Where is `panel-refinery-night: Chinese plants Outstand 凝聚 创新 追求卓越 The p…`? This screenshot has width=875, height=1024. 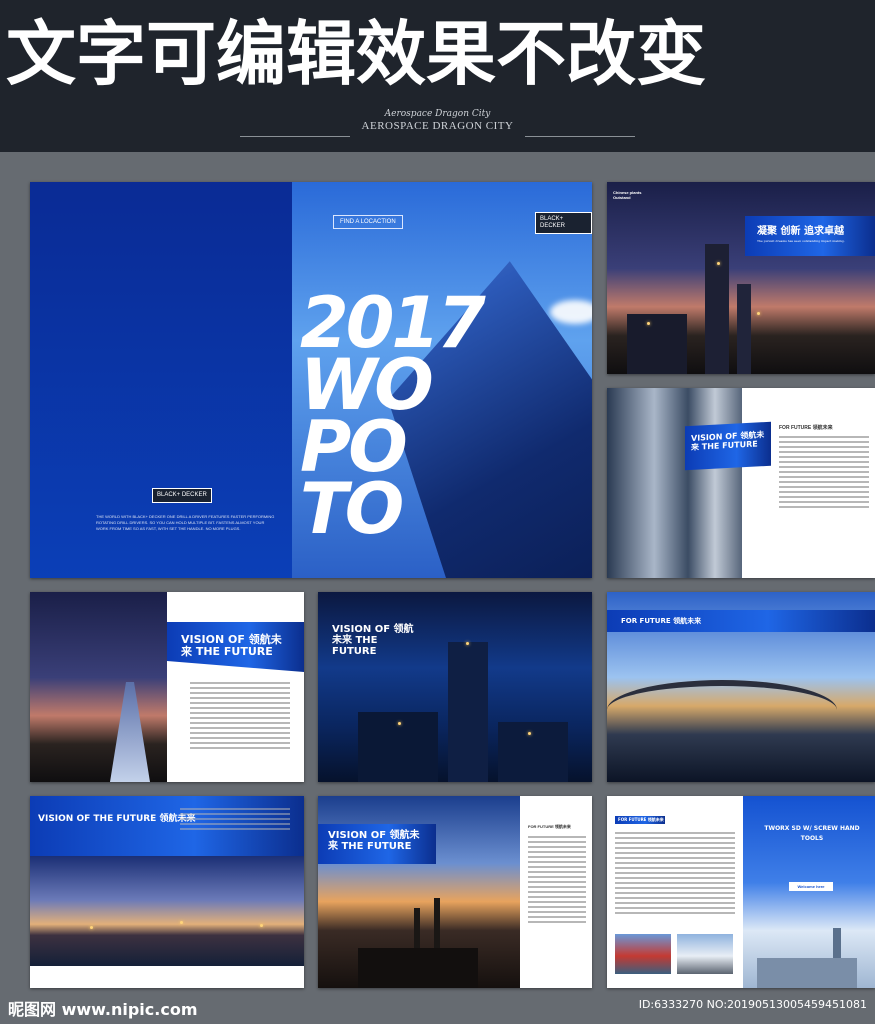 panel-refinery-night: Chinese plants Outstand 凝聚 创新 追求卓越 The p… is located at coordinates (741, 278).